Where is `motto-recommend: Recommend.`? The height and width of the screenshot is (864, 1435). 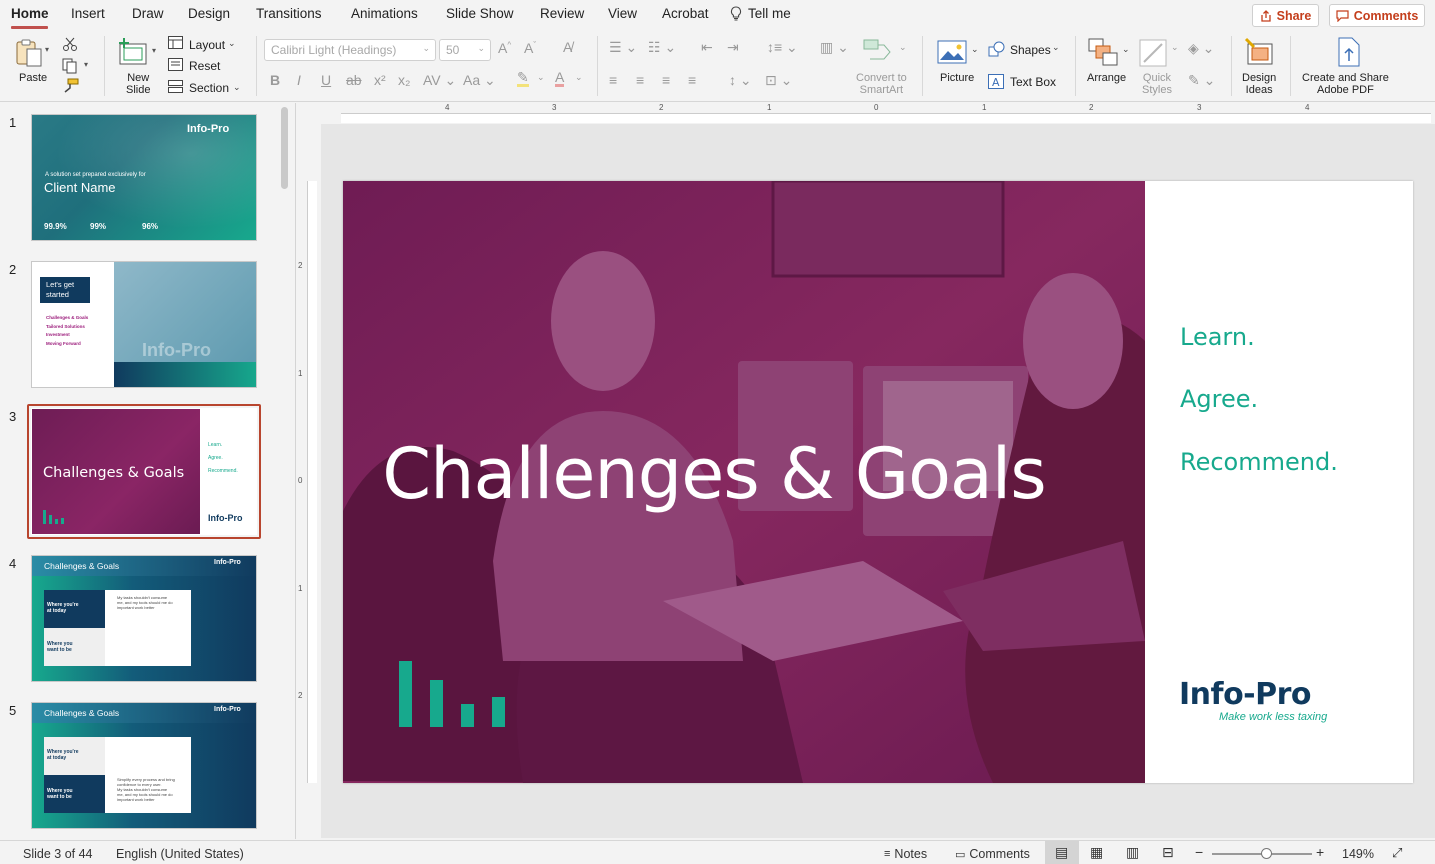
motto-recommend: Recommend. is located at coordinates (1259, 462).